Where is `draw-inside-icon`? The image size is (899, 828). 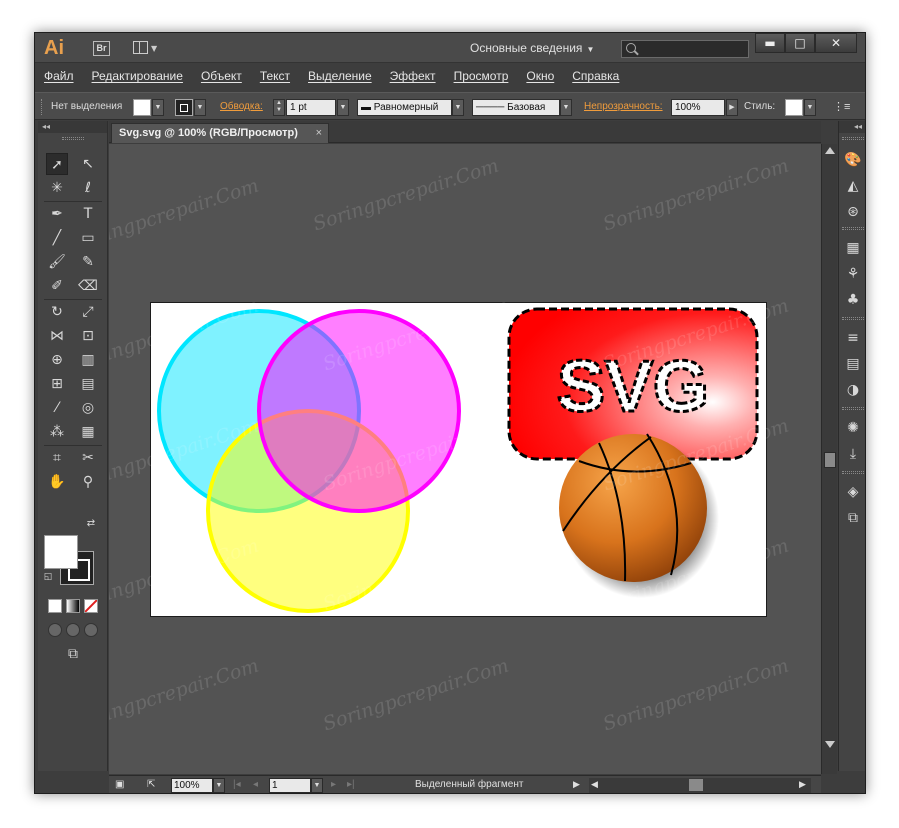
draw-inside-icon is located at coordinates (91, 630).